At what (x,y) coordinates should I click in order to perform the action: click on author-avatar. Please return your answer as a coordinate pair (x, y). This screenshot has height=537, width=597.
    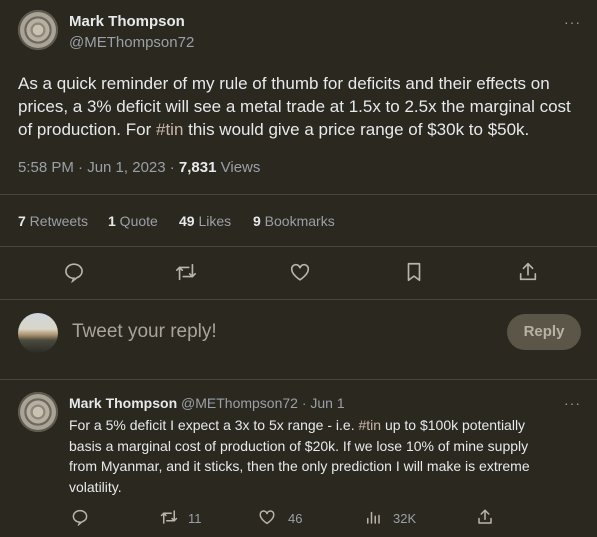
    Looking at the image, I should click on (38, 30).